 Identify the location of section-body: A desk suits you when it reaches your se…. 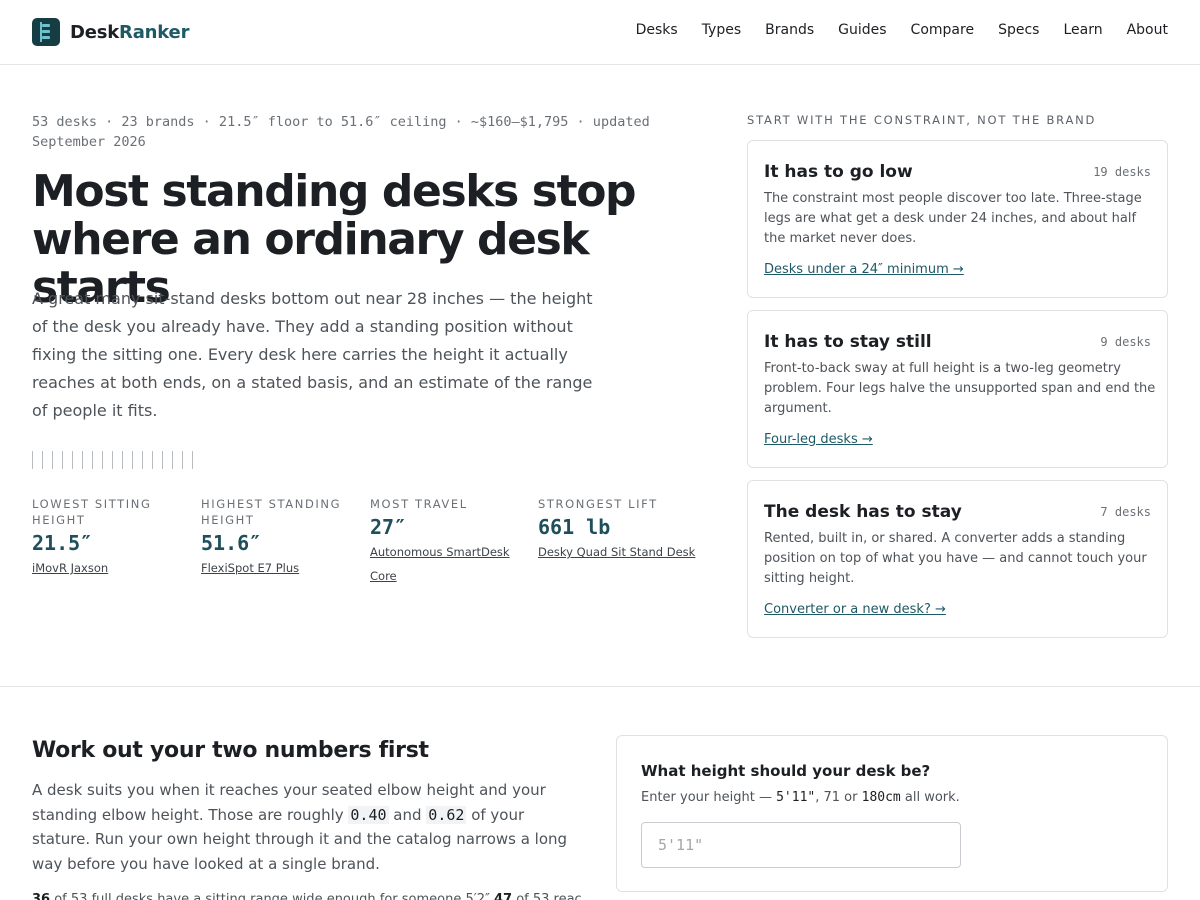
(307, 827).